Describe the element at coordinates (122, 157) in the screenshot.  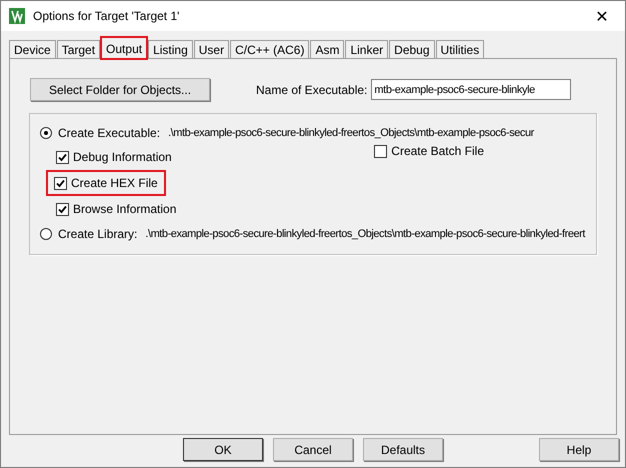
I see `checkbox-label: Debug Information` at that location.